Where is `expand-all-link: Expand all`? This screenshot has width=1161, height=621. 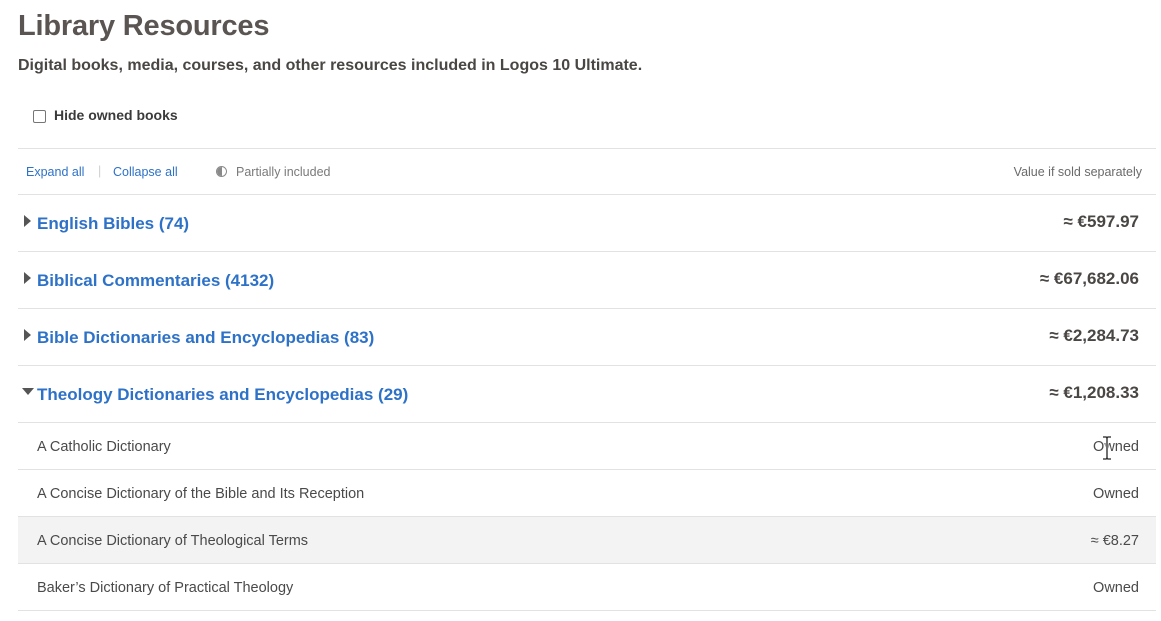 expand-all-link: Expand all is located at coordinates (55, 172).